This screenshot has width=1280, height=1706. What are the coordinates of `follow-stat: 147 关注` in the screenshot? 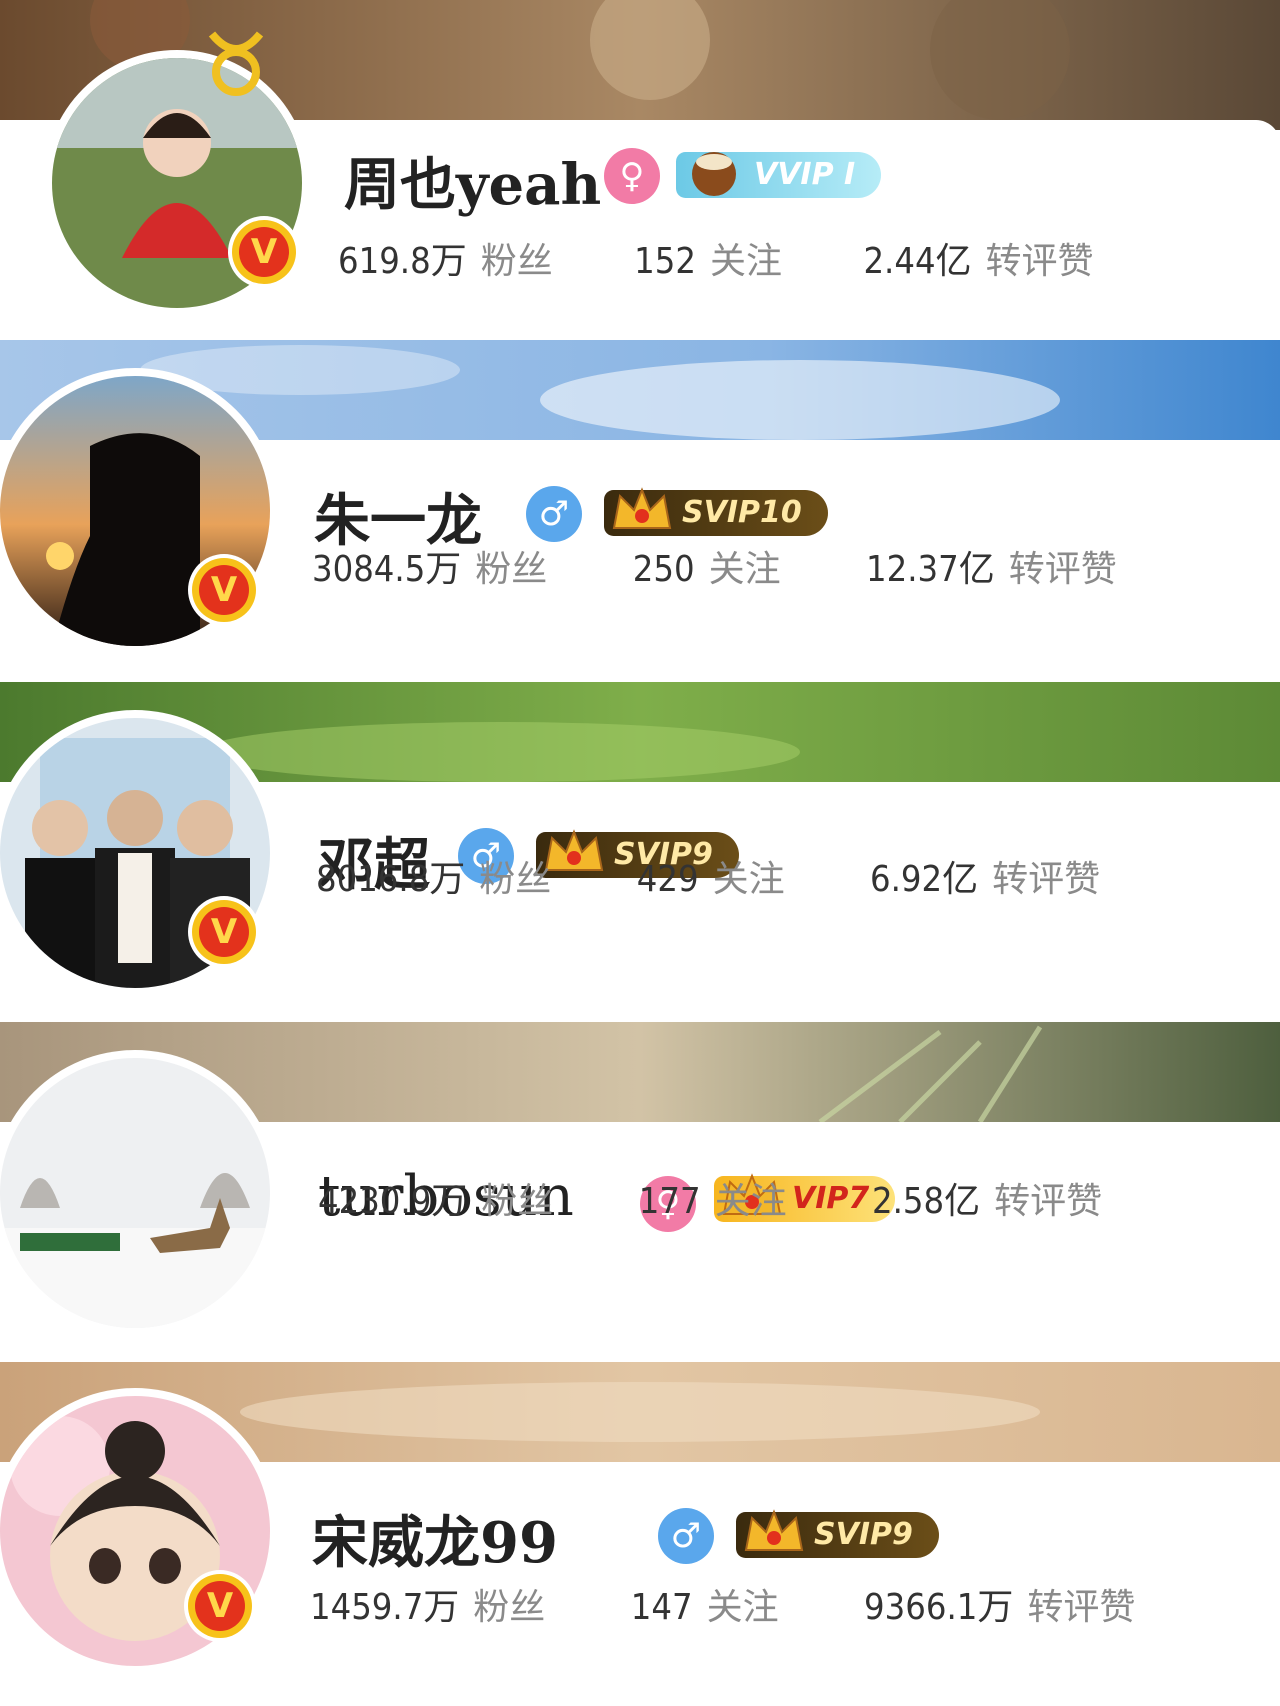 It's located at (705, 1607).